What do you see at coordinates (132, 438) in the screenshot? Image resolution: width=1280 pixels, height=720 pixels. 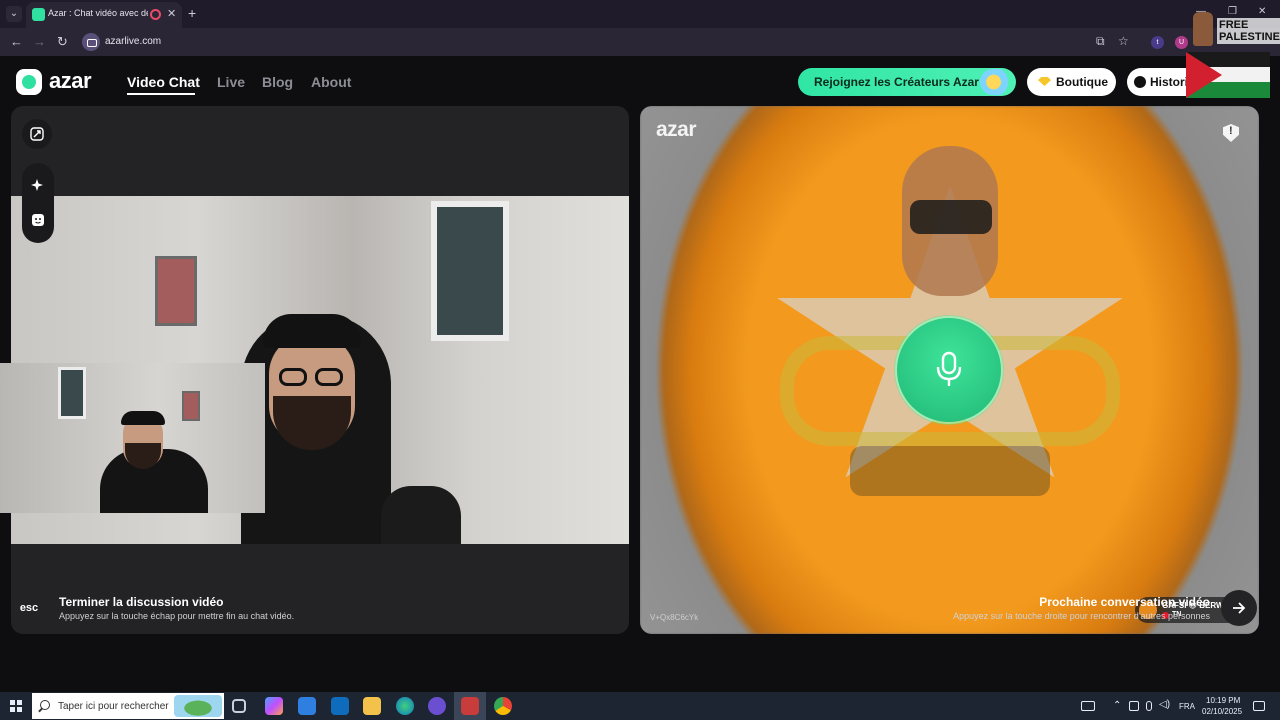 I see `self-preview-video` at bounding box center [132, 438].